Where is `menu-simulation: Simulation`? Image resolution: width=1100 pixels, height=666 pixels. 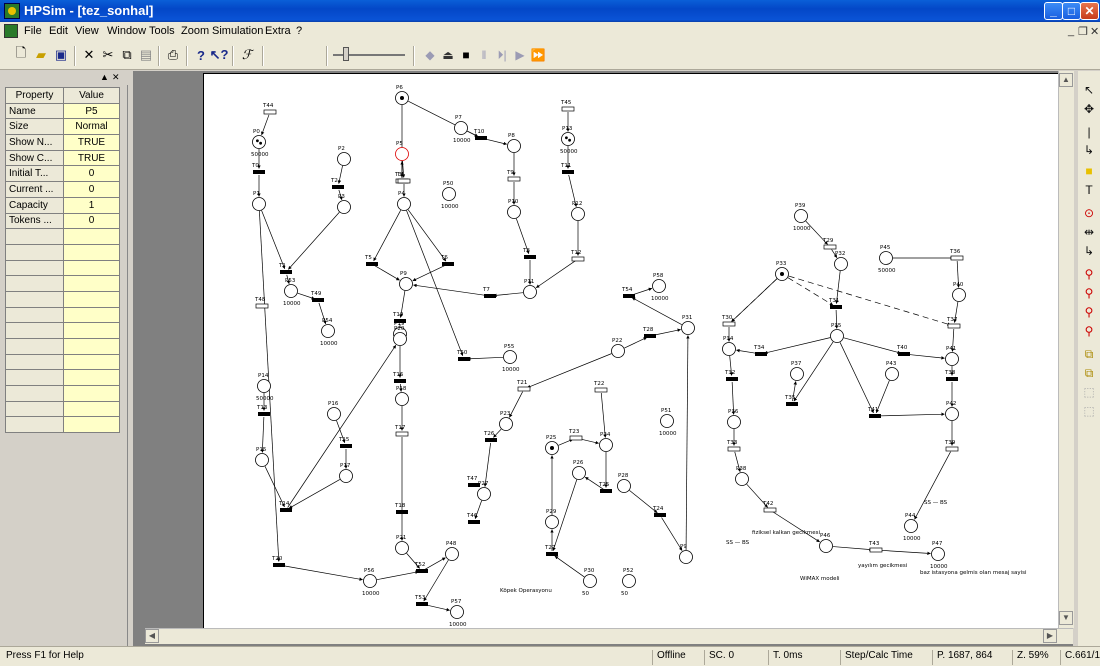
menu-simulation: Simulation is located at coordinates (237, 31).